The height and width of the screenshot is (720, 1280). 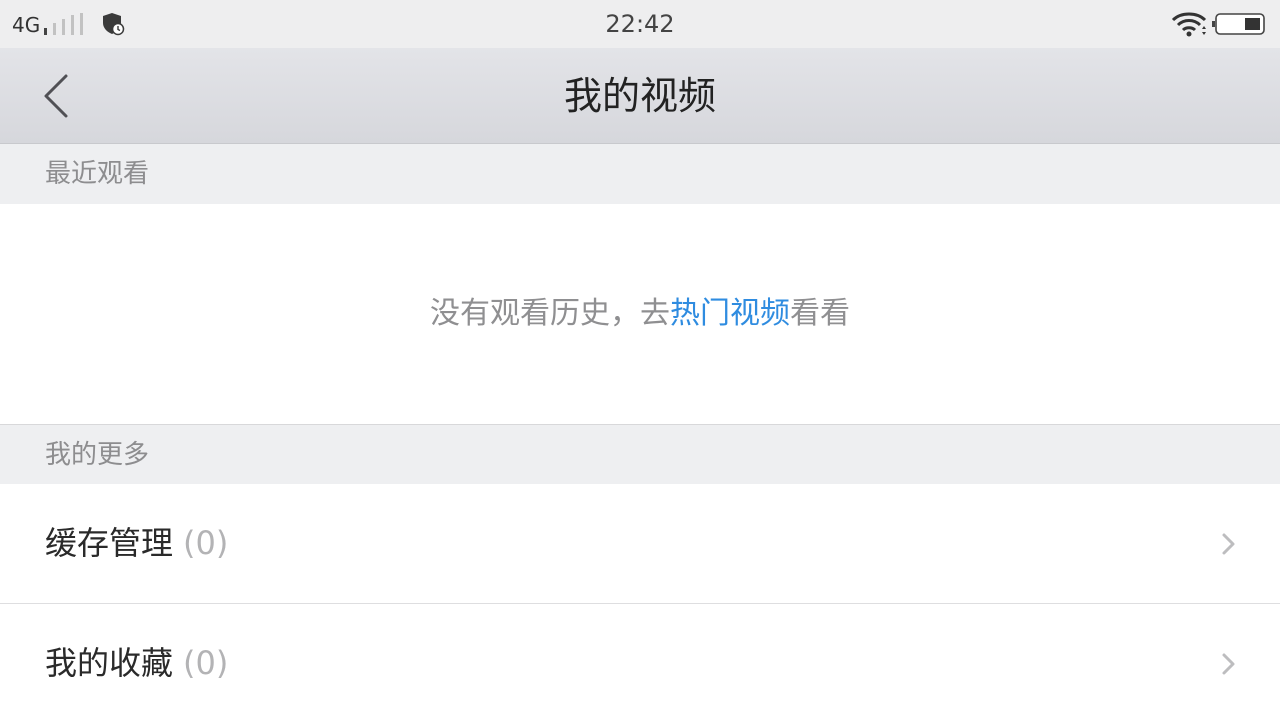 I want to click on section-label-recent: 最近观看, so click(x=97, y=174).